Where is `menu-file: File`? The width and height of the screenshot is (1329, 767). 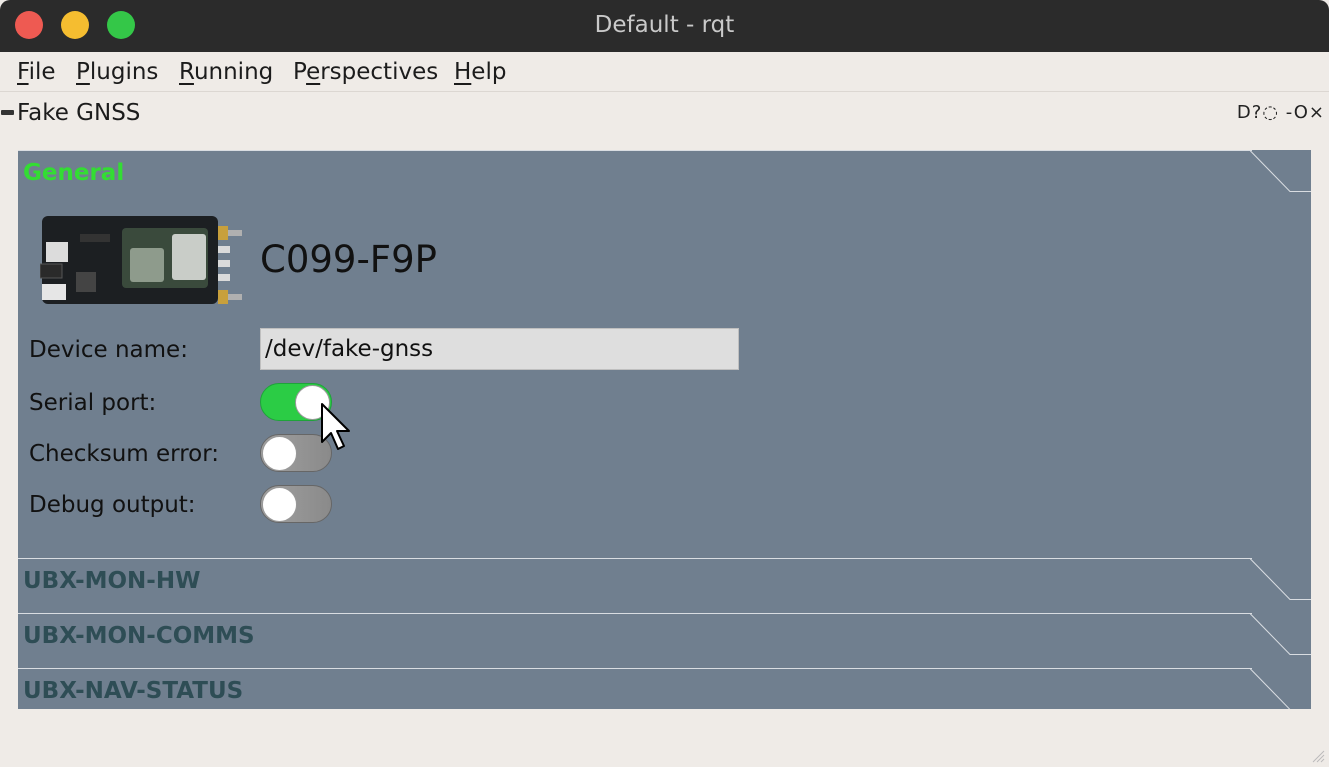 menu-file: File is located at coordinates (36, 72).